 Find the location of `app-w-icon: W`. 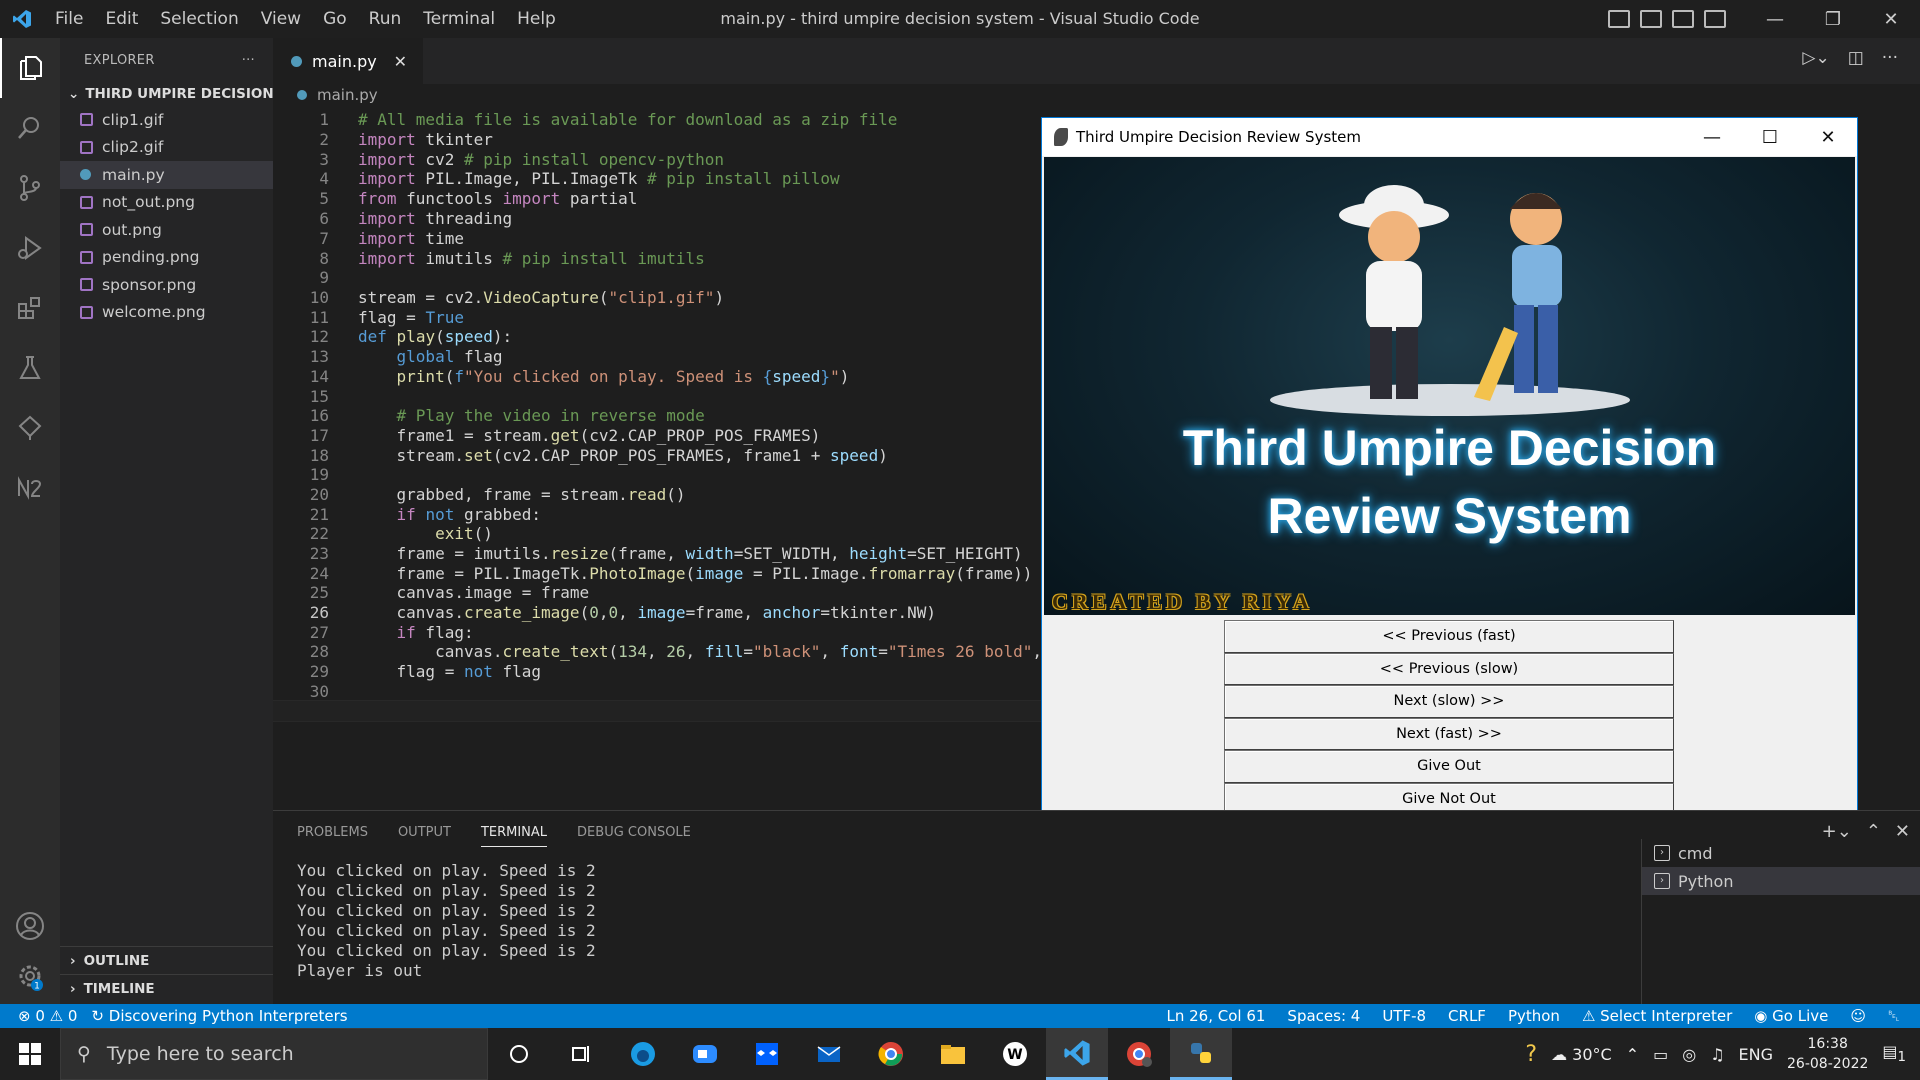

app-w-icon: W is located at coordinates (1015, 1054).